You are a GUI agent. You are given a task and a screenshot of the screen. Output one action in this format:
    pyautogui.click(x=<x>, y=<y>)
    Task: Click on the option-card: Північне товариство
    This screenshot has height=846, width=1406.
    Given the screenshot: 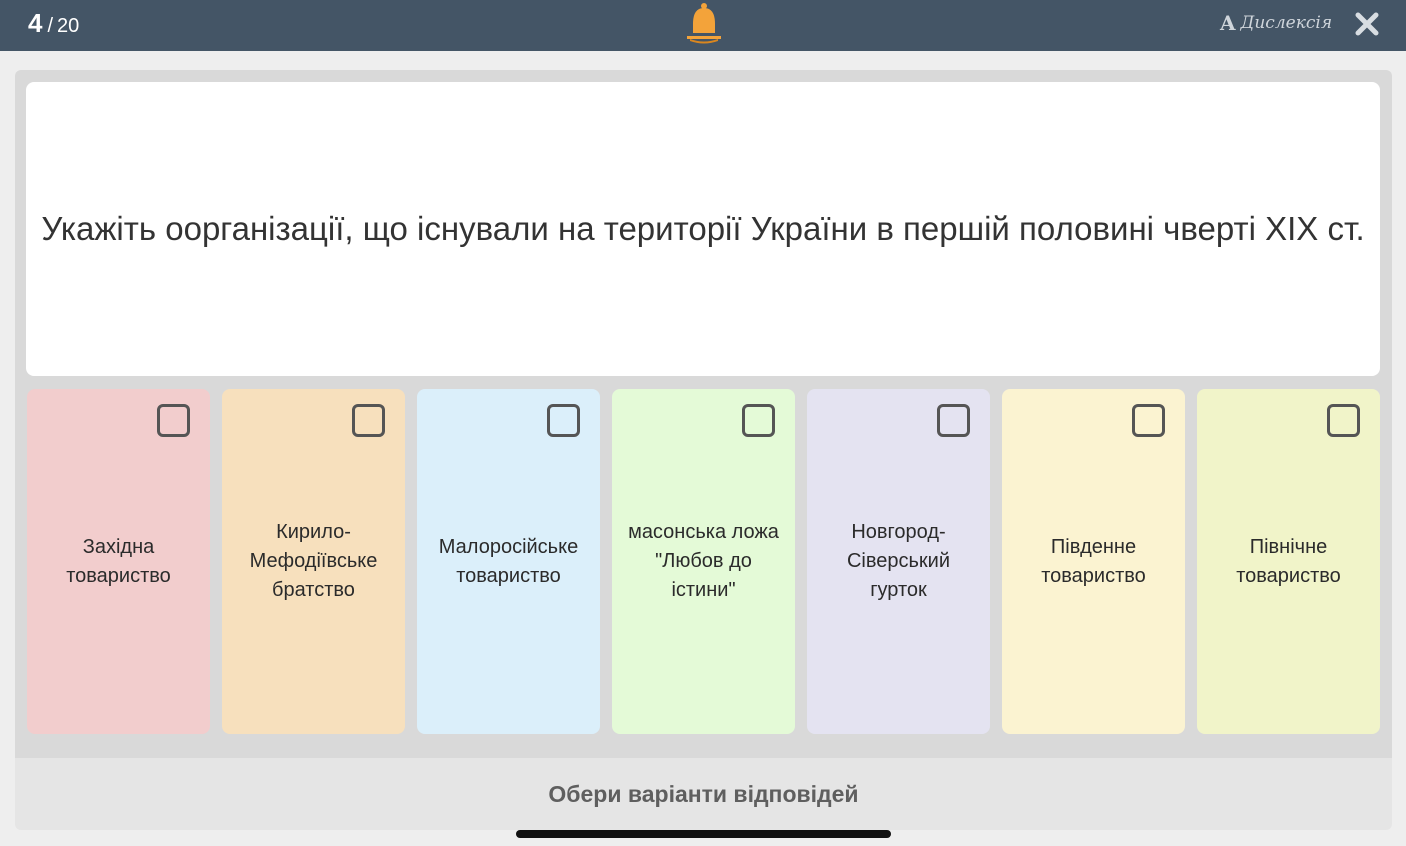 What is the action you would take?
    pyautogui.click(x=1288, y=561)
    